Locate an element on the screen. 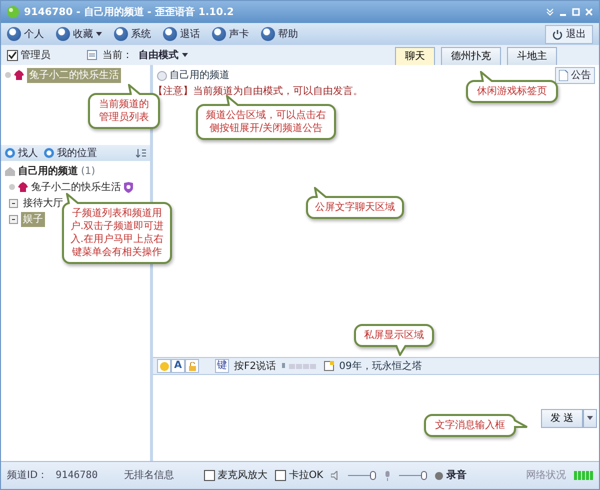 The image size is (600, 490). note-icon is located at coordinates (329, 366).